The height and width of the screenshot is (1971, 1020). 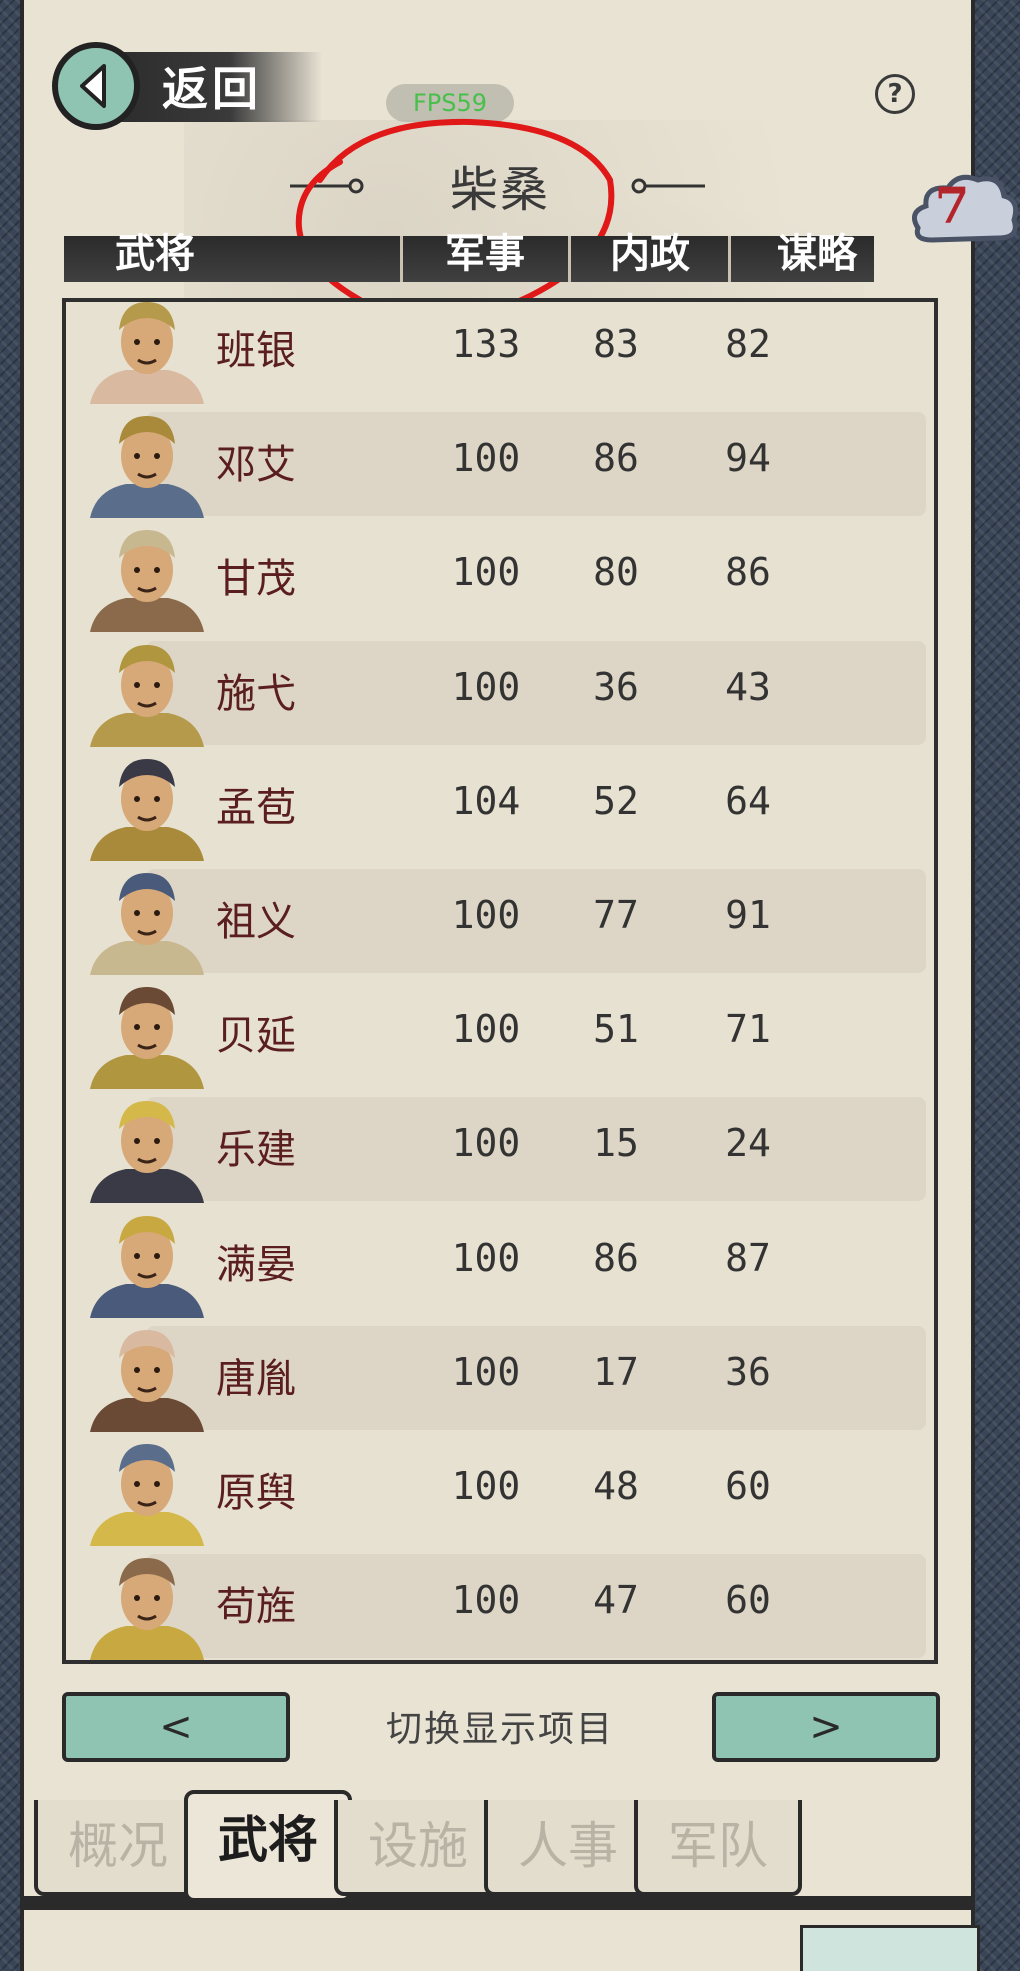 I want to click on officer-row: 苟旌 100 47 60, so click(x=510, y=1606).